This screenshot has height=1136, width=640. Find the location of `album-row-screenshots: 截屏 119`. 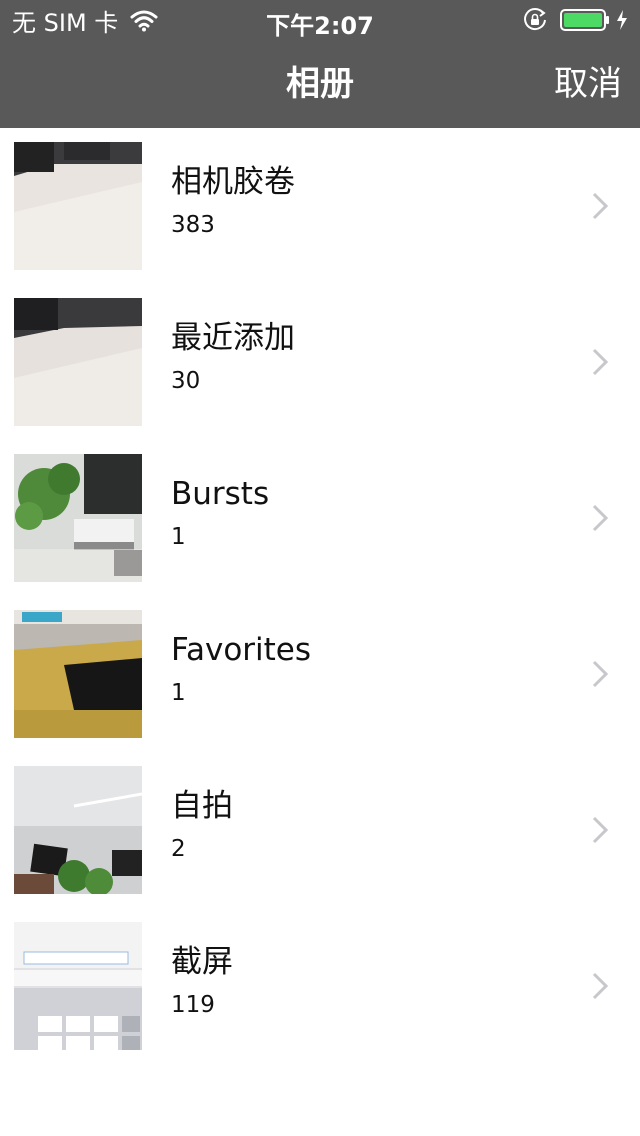

album-row-screenshots: 截屏 119 is located at coordinates (320, 986).